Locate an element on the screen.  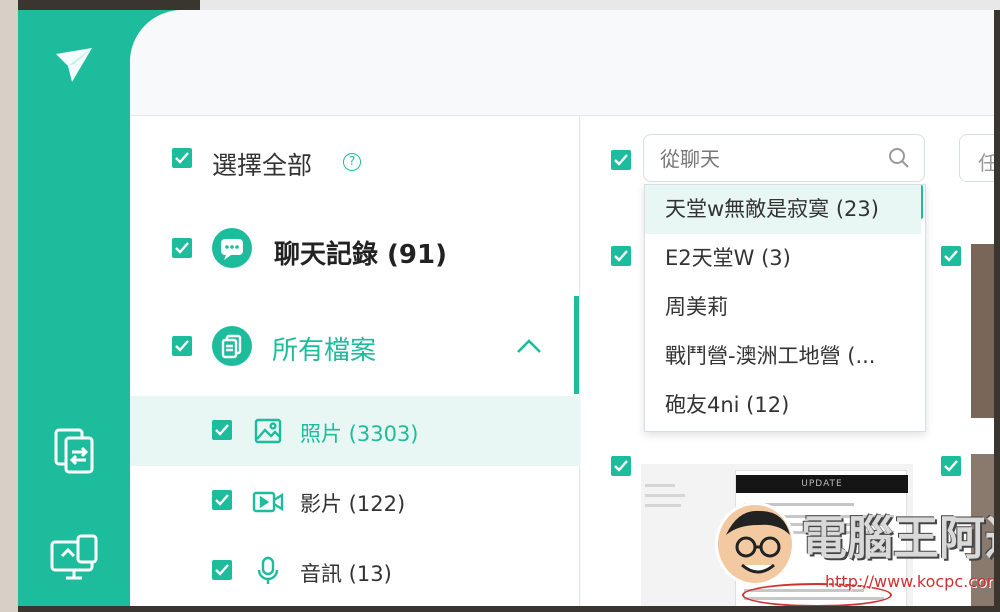
secondary-search-box: 任 is located at coordinates (976, 158).